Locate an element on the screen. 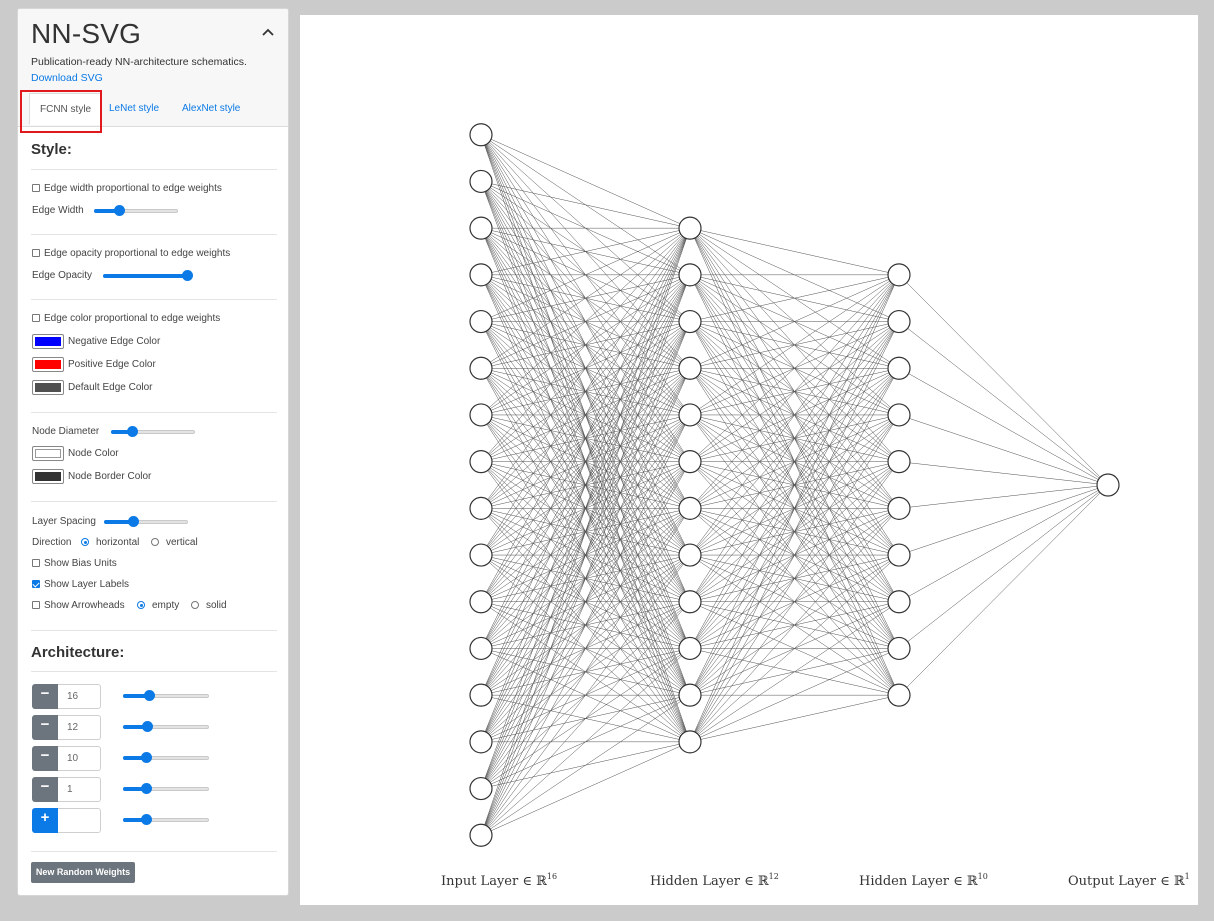  layer-1-size-slider is located at coordinates (166, 696).